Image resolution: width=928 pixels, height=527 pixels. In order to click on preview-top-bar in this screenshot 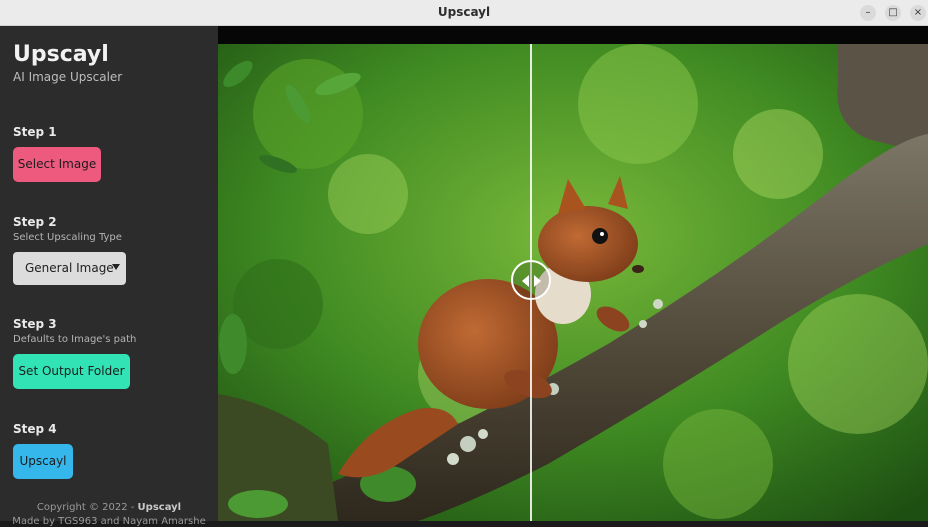, I will do `click(573, 35)`.